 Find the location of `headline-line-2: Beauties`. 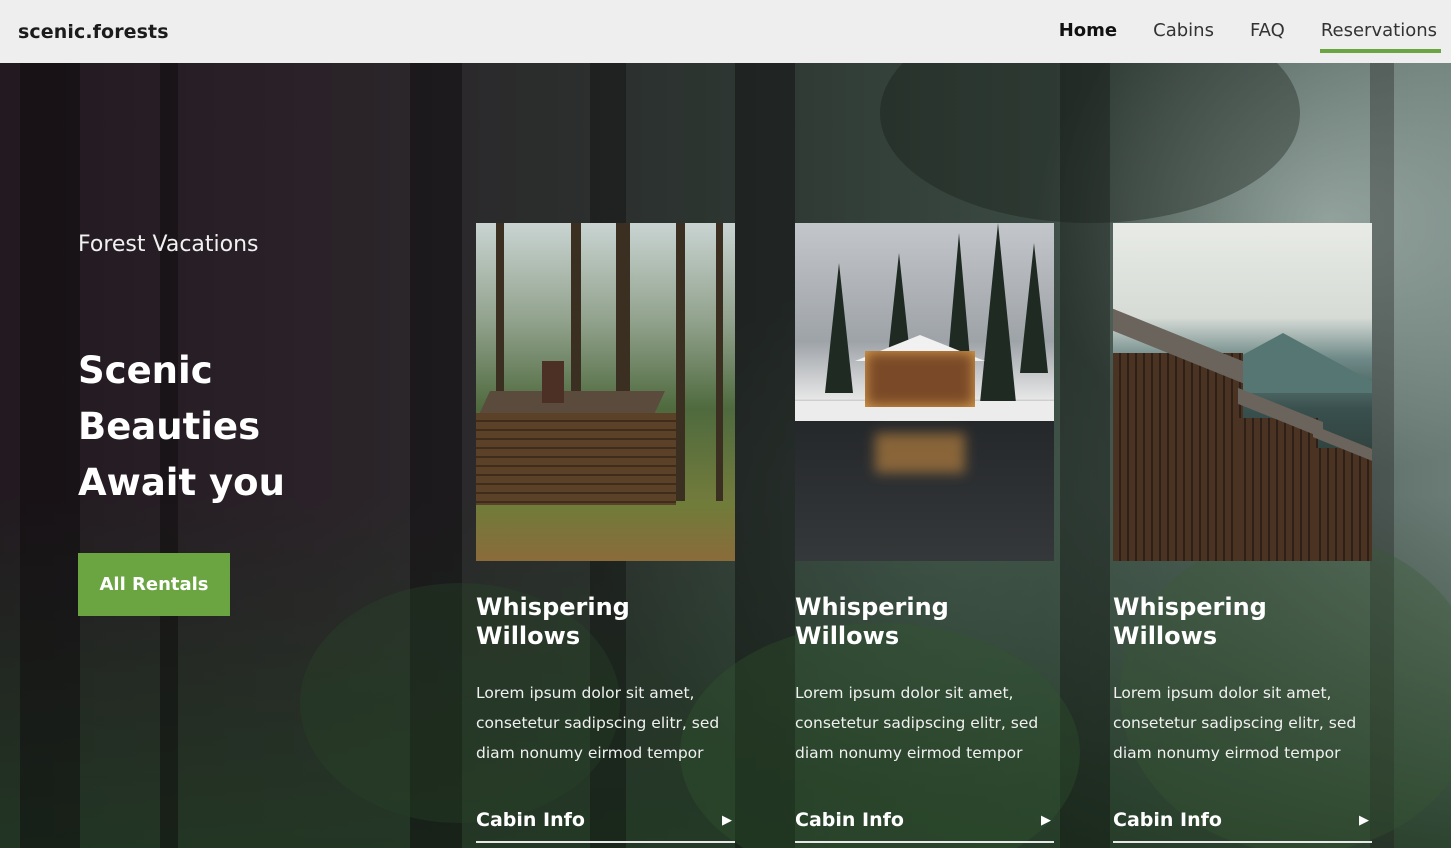

headline-line-2: Beauties is located at coordinates (169, 426).